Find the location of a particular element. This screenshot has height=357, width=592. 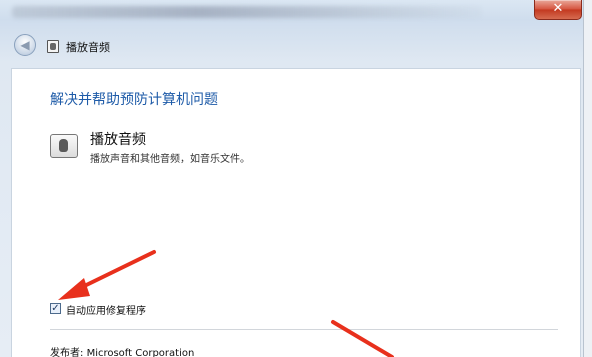

annotation-arrow-bottom is located at coordinates (362, 338).